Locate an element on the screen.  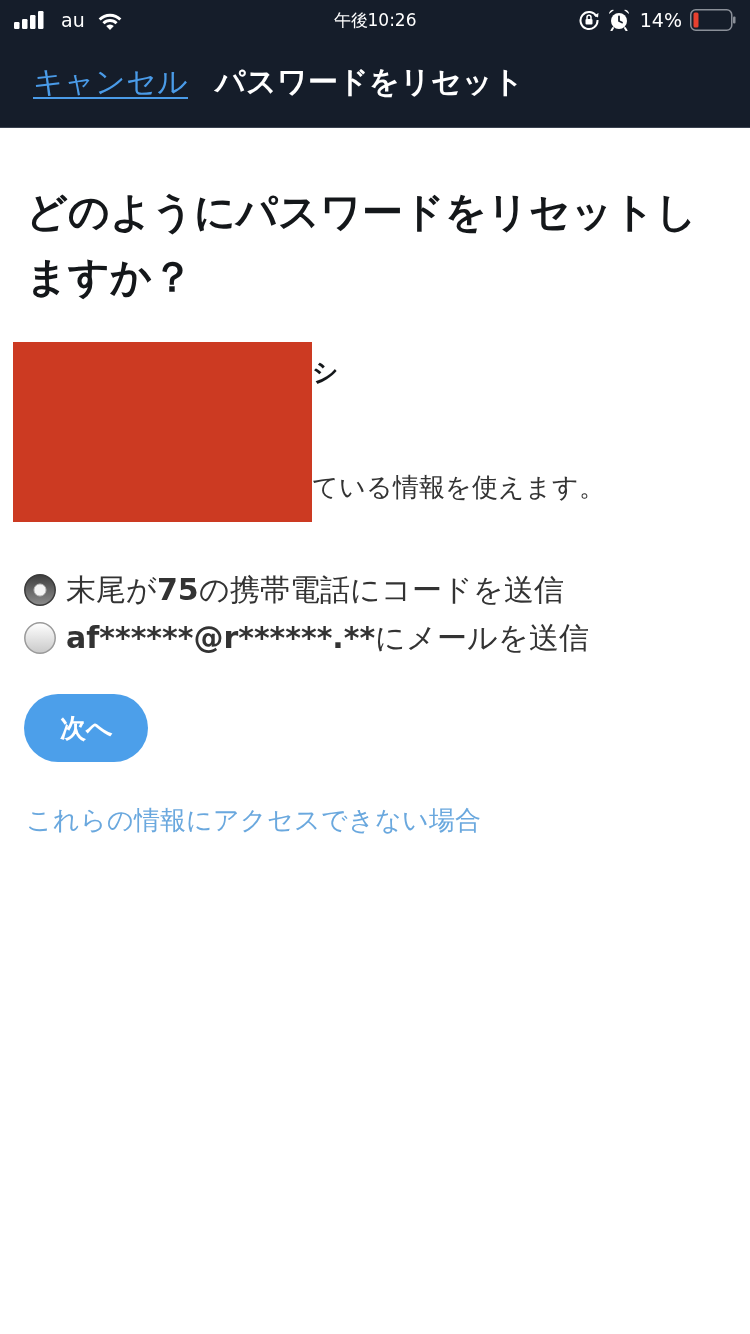
screen-title: パスワードをリセット is located at coordinates (369, 81).